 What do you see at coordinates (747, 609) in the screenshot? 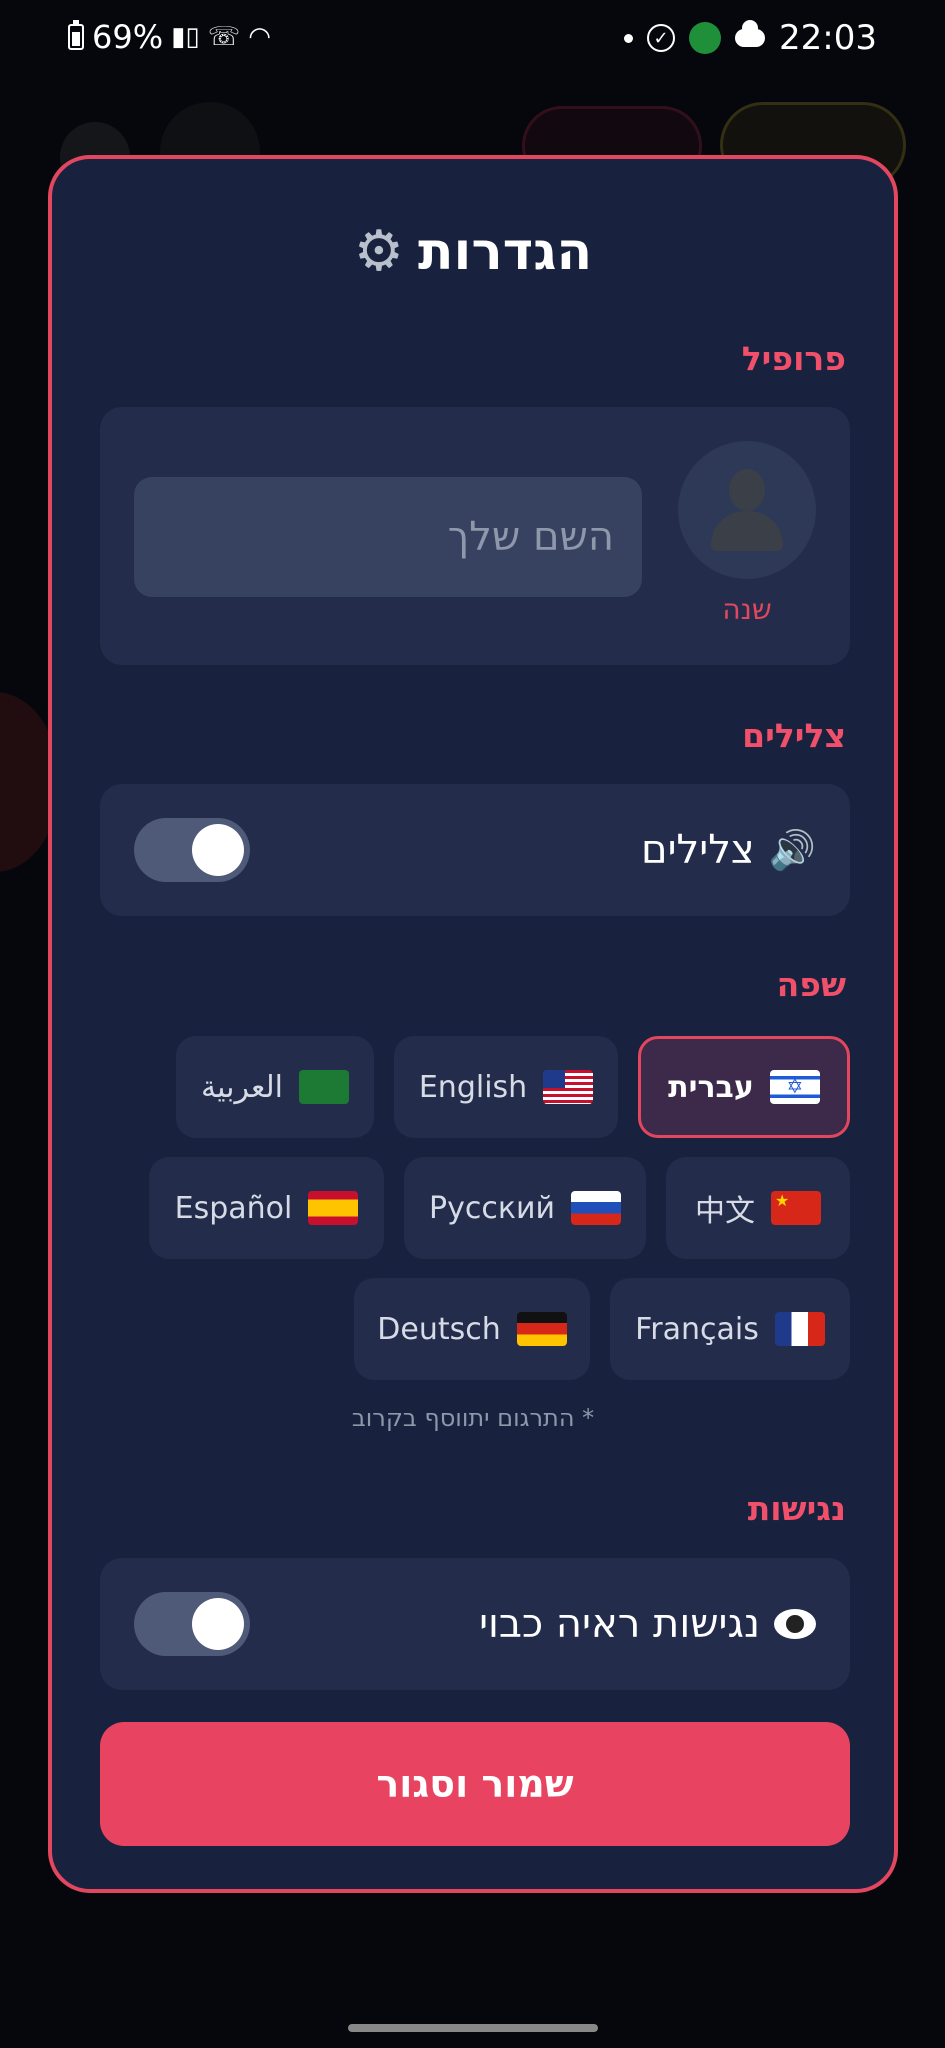
I see `change-avatar-link: שנה` at bounding box center [747, 609].